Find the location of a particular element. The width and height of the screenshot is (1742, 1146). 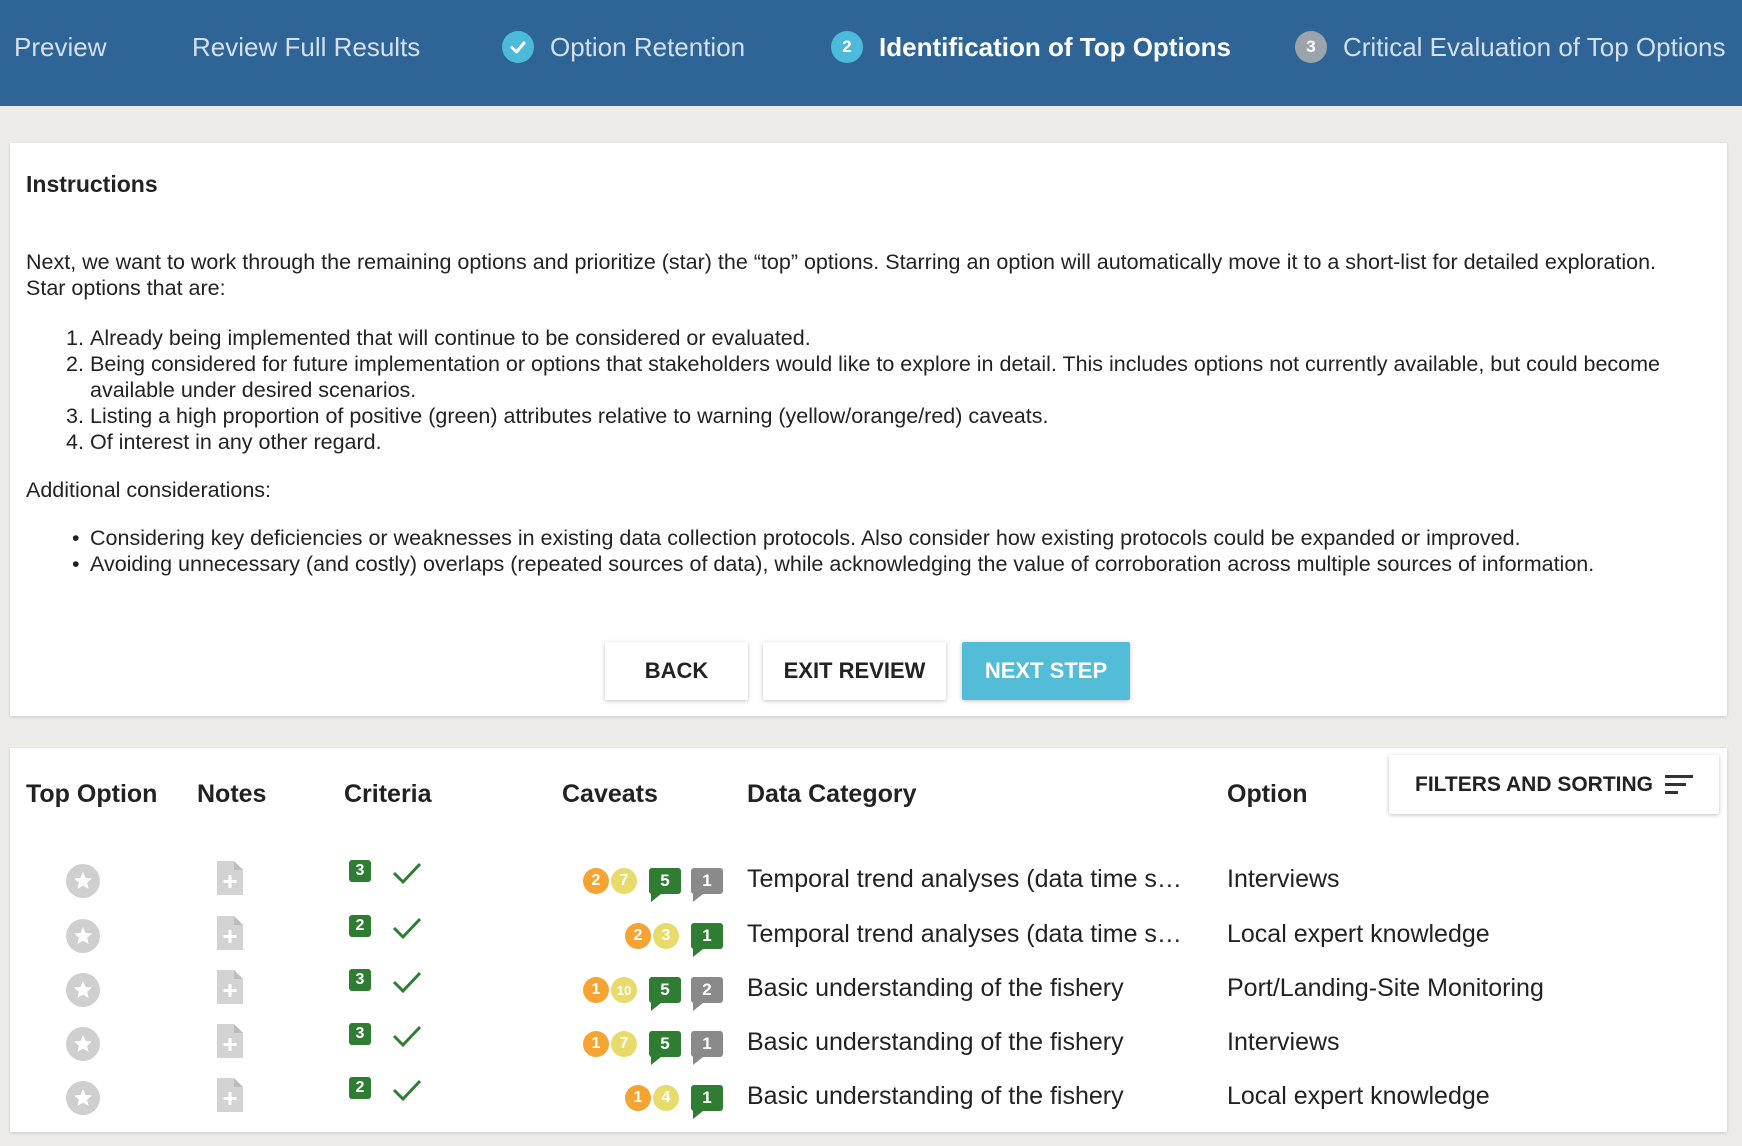

neutral-comment-count: 2 is located at coordinates (707, 994).